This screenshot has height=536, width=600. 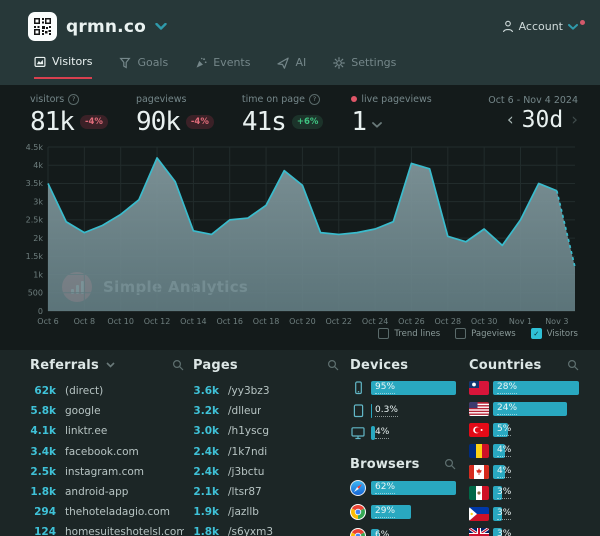 I want to click on country-row: 5%, so click(x=524, y=430).